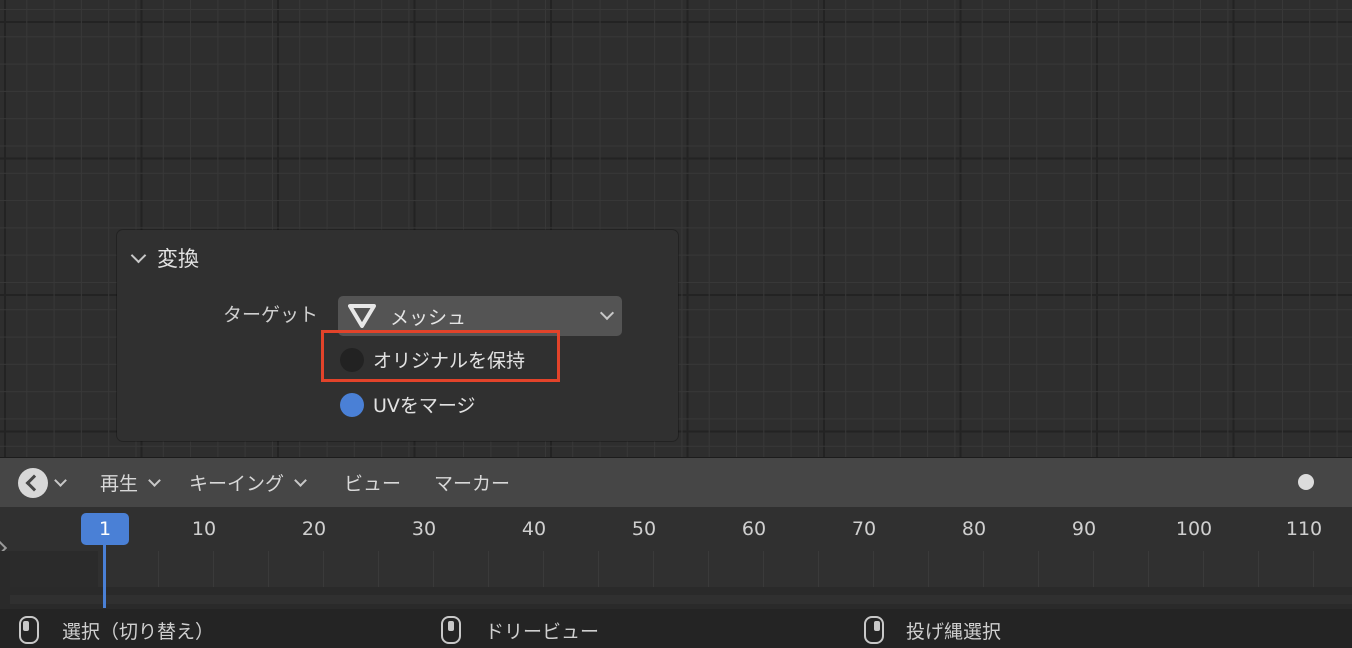  I want to click on track-preroll, so click(54, 569).